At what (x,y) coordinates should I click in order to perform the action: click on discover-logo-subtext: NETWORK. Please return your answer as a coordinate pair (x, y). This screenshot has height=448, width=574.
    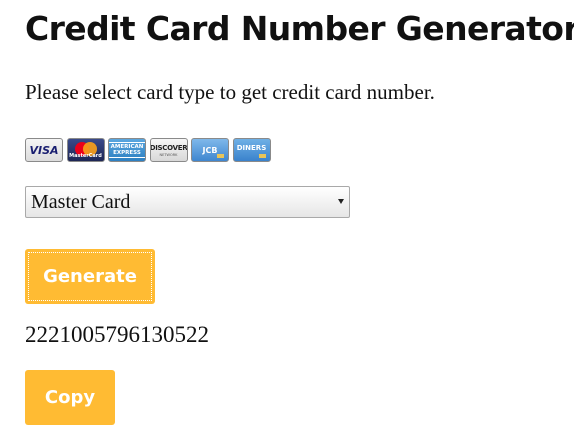
    Looking at the image, I should click on (168, 154).